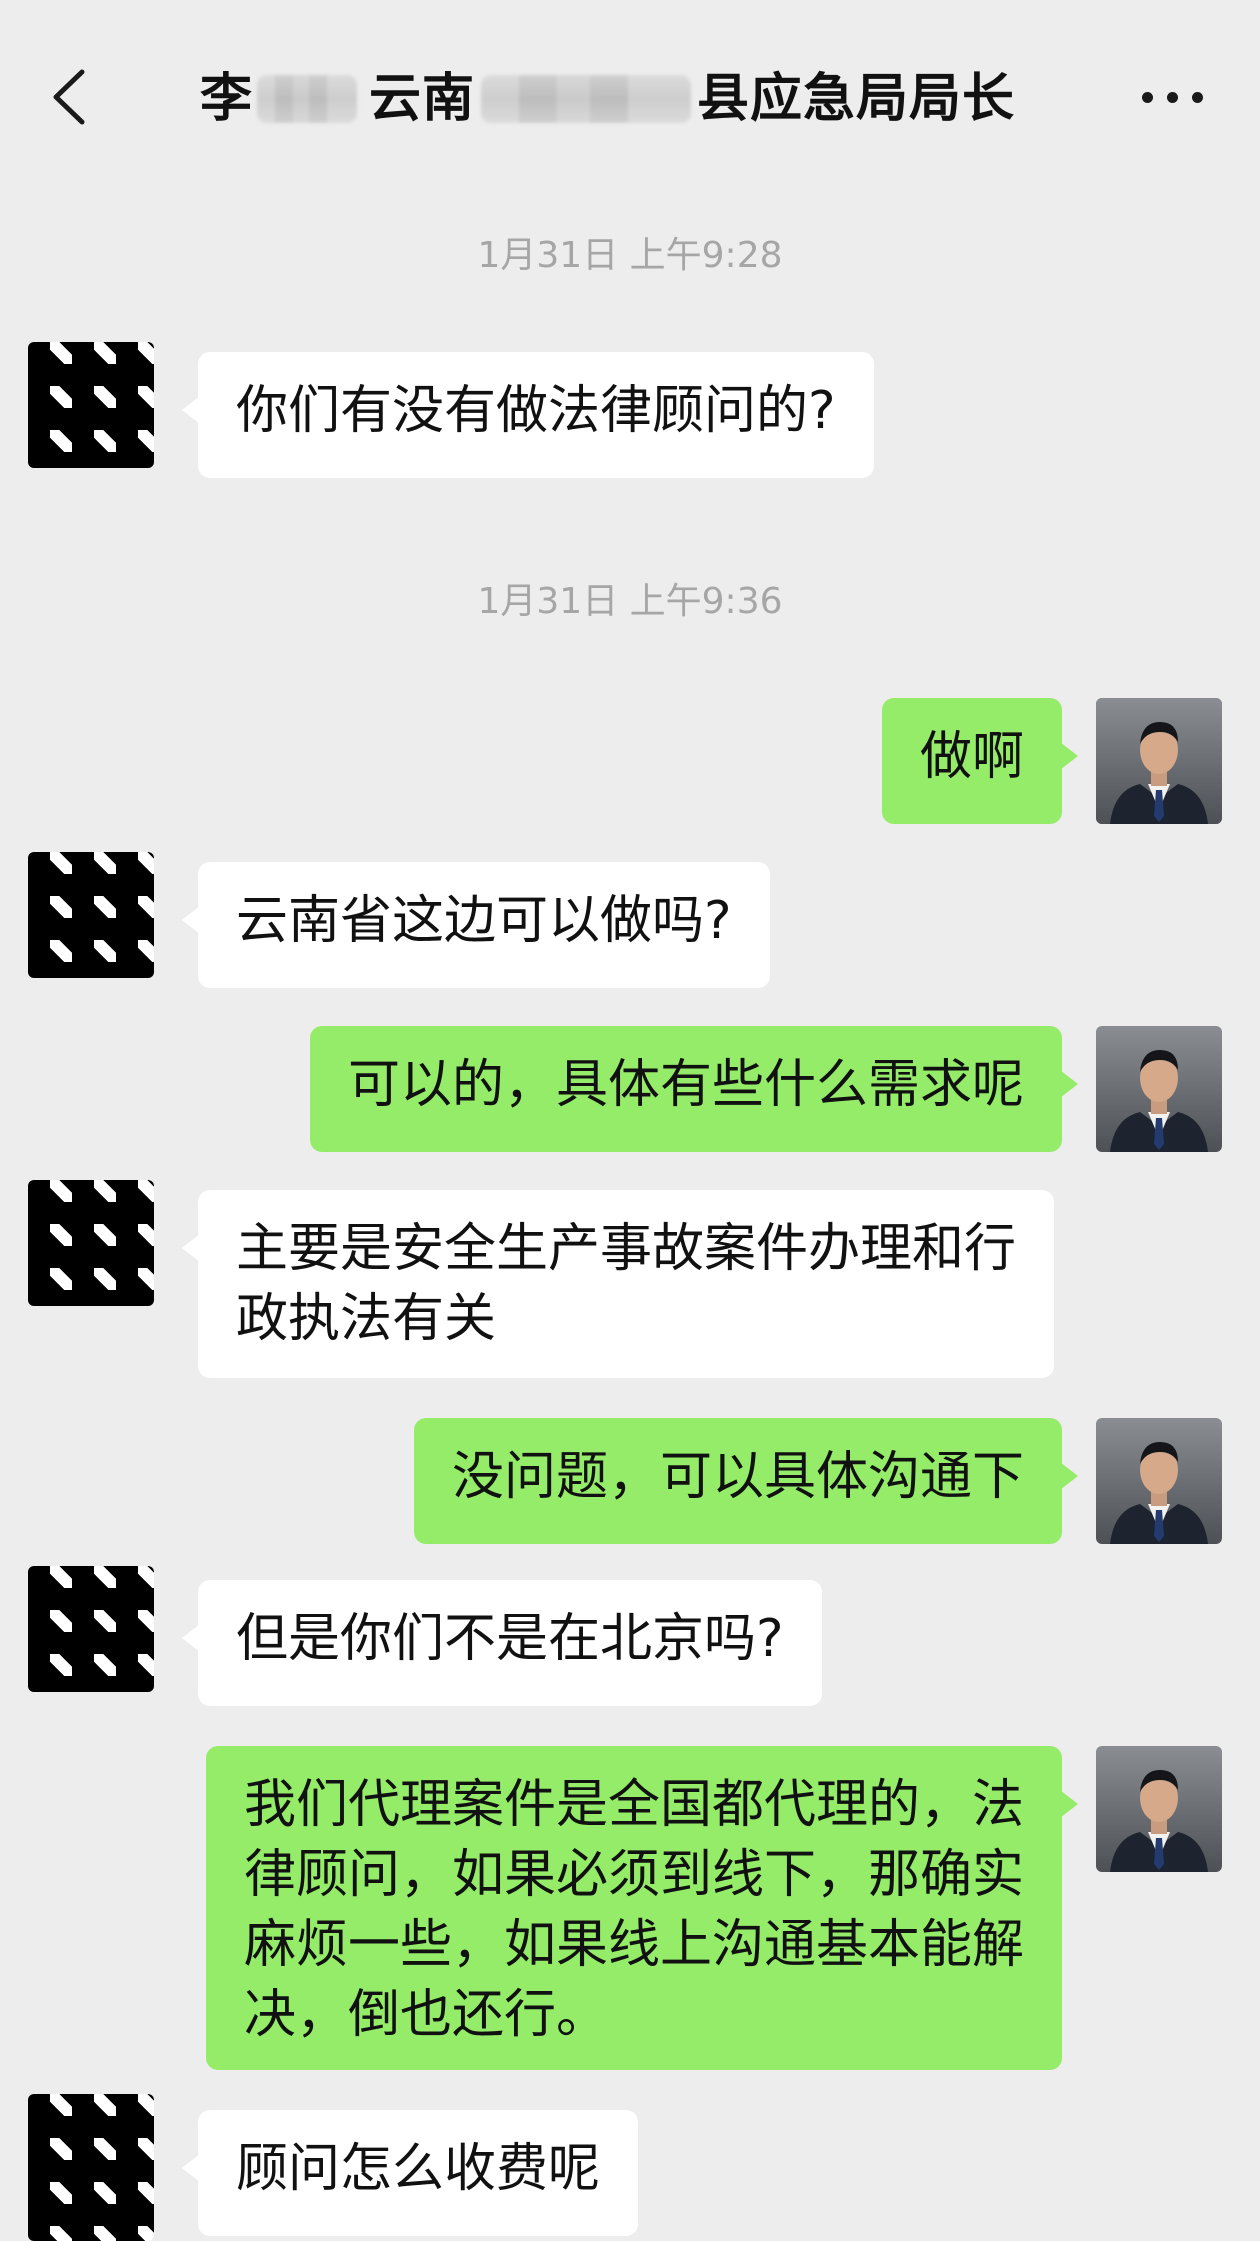  What do you see at coordinates (422, 99) in the screenshot?
I see `chat-title-part-2: 云南` at bounding box center [422, 99].